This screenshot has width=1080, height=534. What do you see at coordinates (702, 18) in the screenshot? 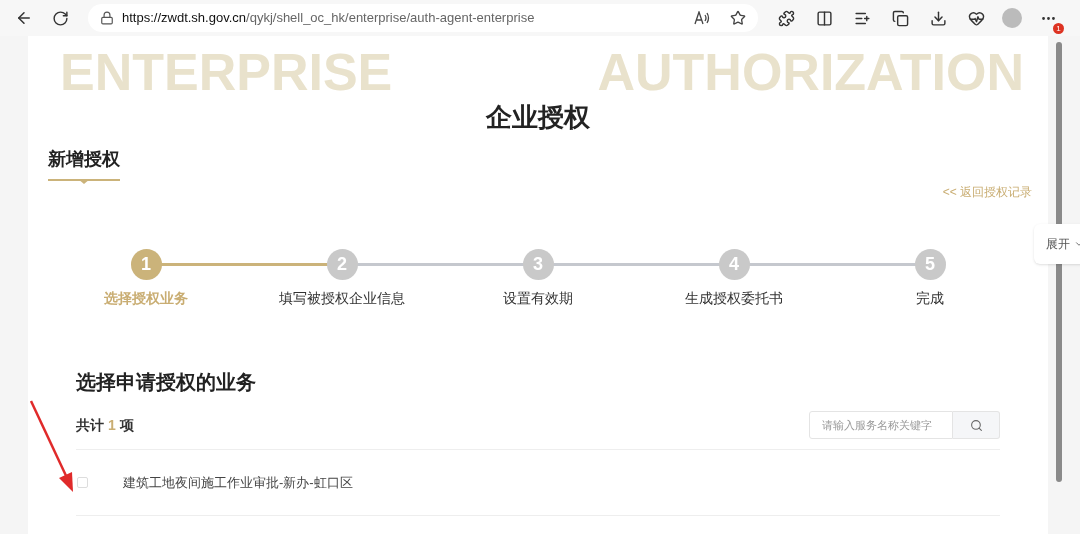
I see `read-aloud-icon` at bounding box center [702, 18].